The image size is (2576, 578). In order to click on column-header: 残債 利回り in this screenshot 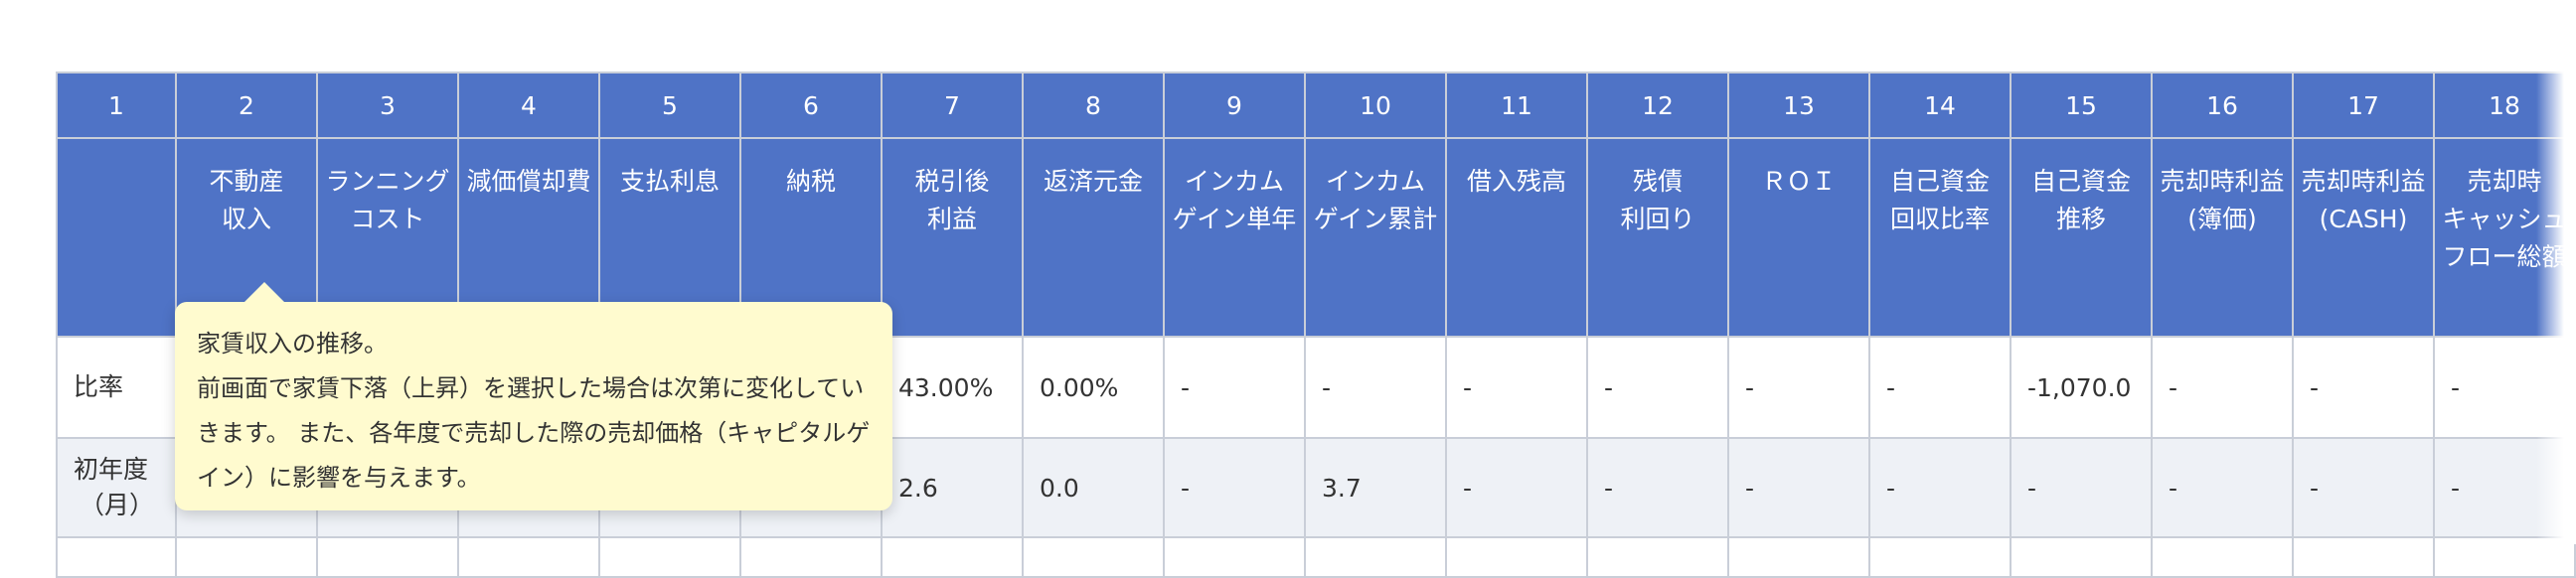, I will do `click(1657, 238)`.